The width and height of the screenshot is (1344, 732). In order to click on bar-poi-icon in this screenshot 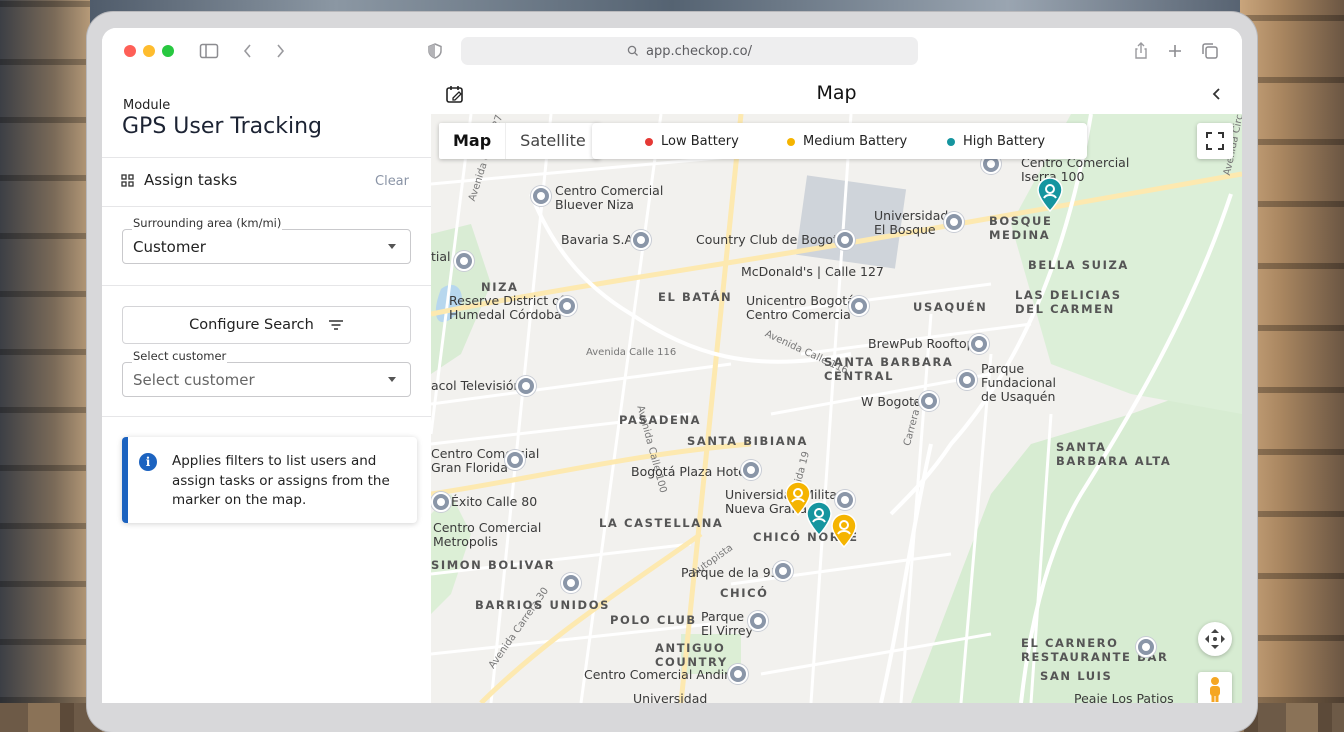, I will do `click(979, 344)`.